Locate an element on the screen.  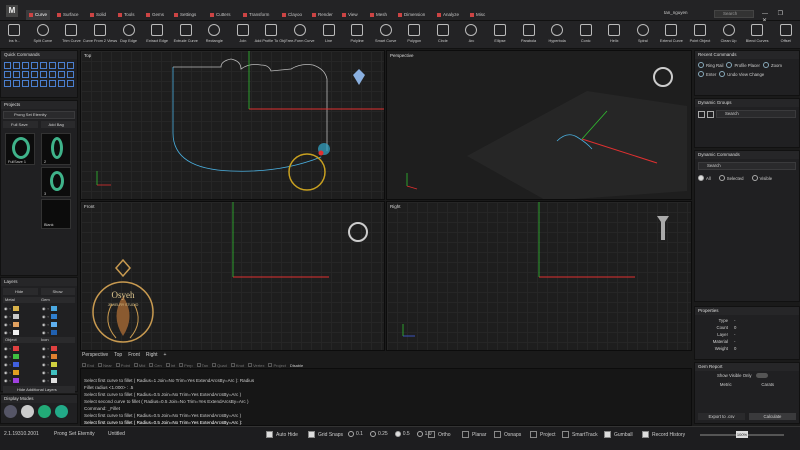
snap-option: 0.1 is located at coordinates (355, 434).